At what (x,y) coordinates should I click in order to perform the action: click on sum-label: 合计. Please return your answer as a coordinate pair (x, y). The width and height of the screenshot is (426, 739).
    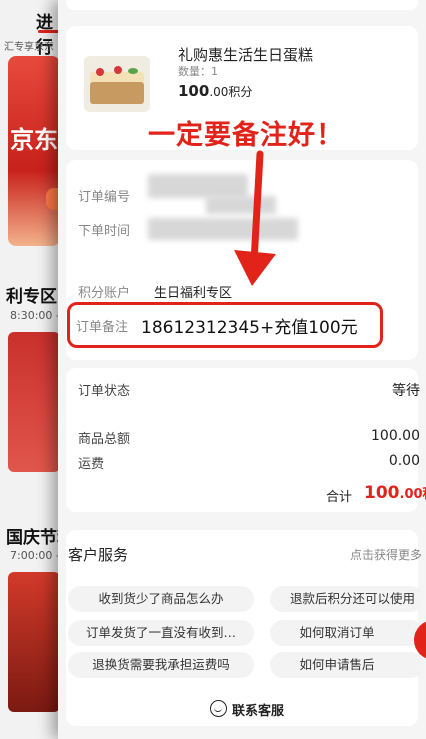
    Looking at the image, I should click on (339, 497).